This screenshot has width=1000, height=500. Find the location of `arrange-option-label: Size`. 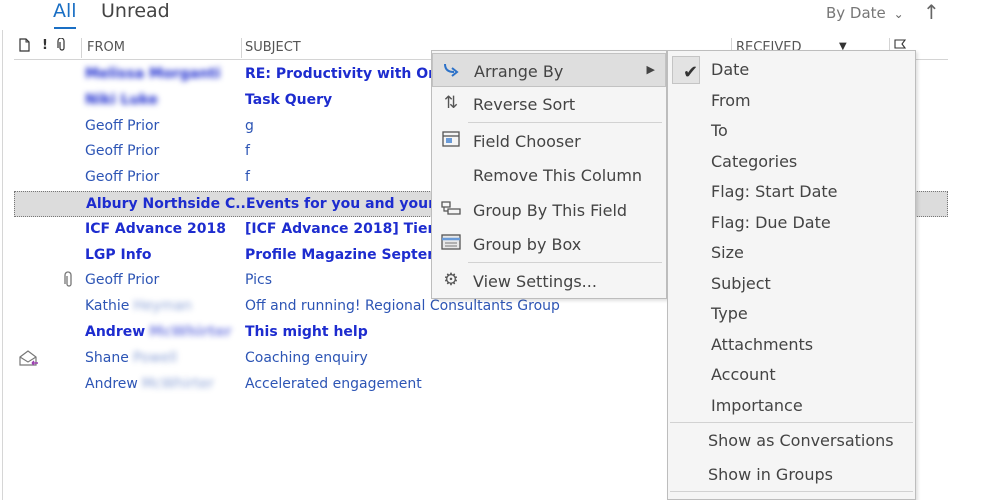

arrange-option-label: Size is located at coordinates (727, 252).